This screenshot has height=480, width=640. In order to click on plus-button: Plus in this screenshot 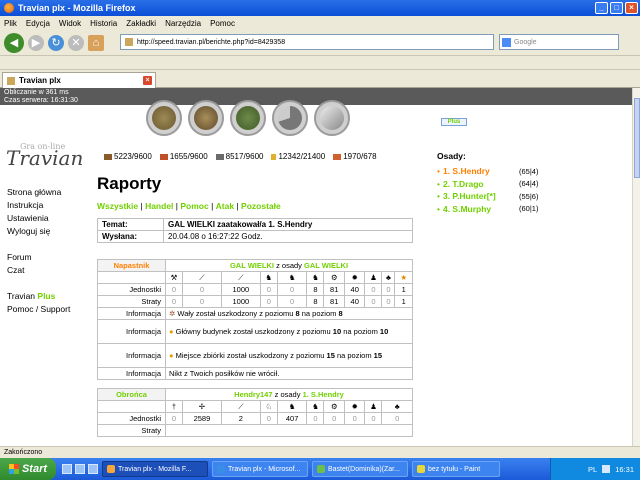, I will do `click(454, 122)`.